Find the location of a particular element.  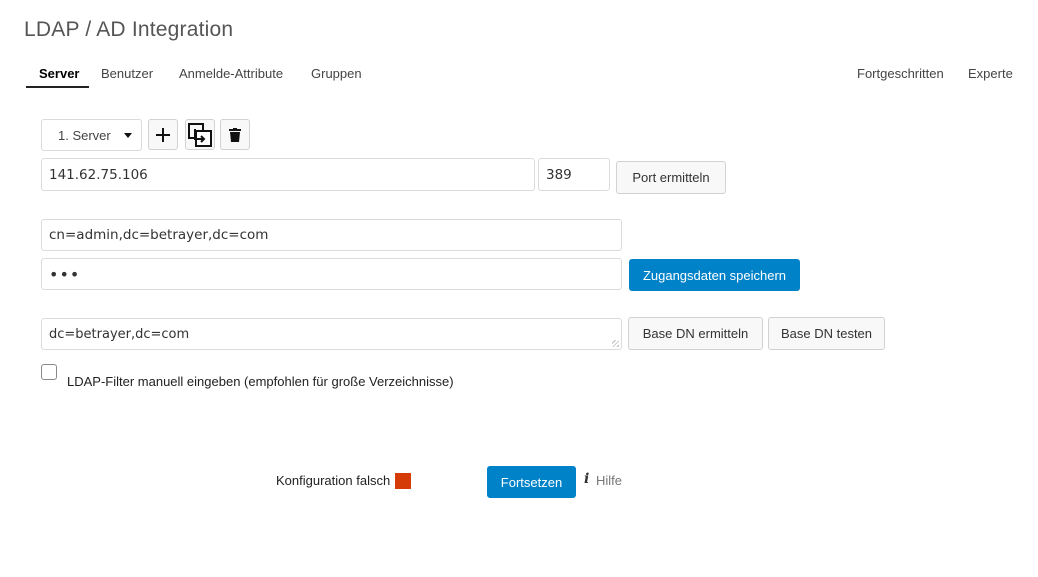

password-input: ••• is located at coordinates (331, 274).